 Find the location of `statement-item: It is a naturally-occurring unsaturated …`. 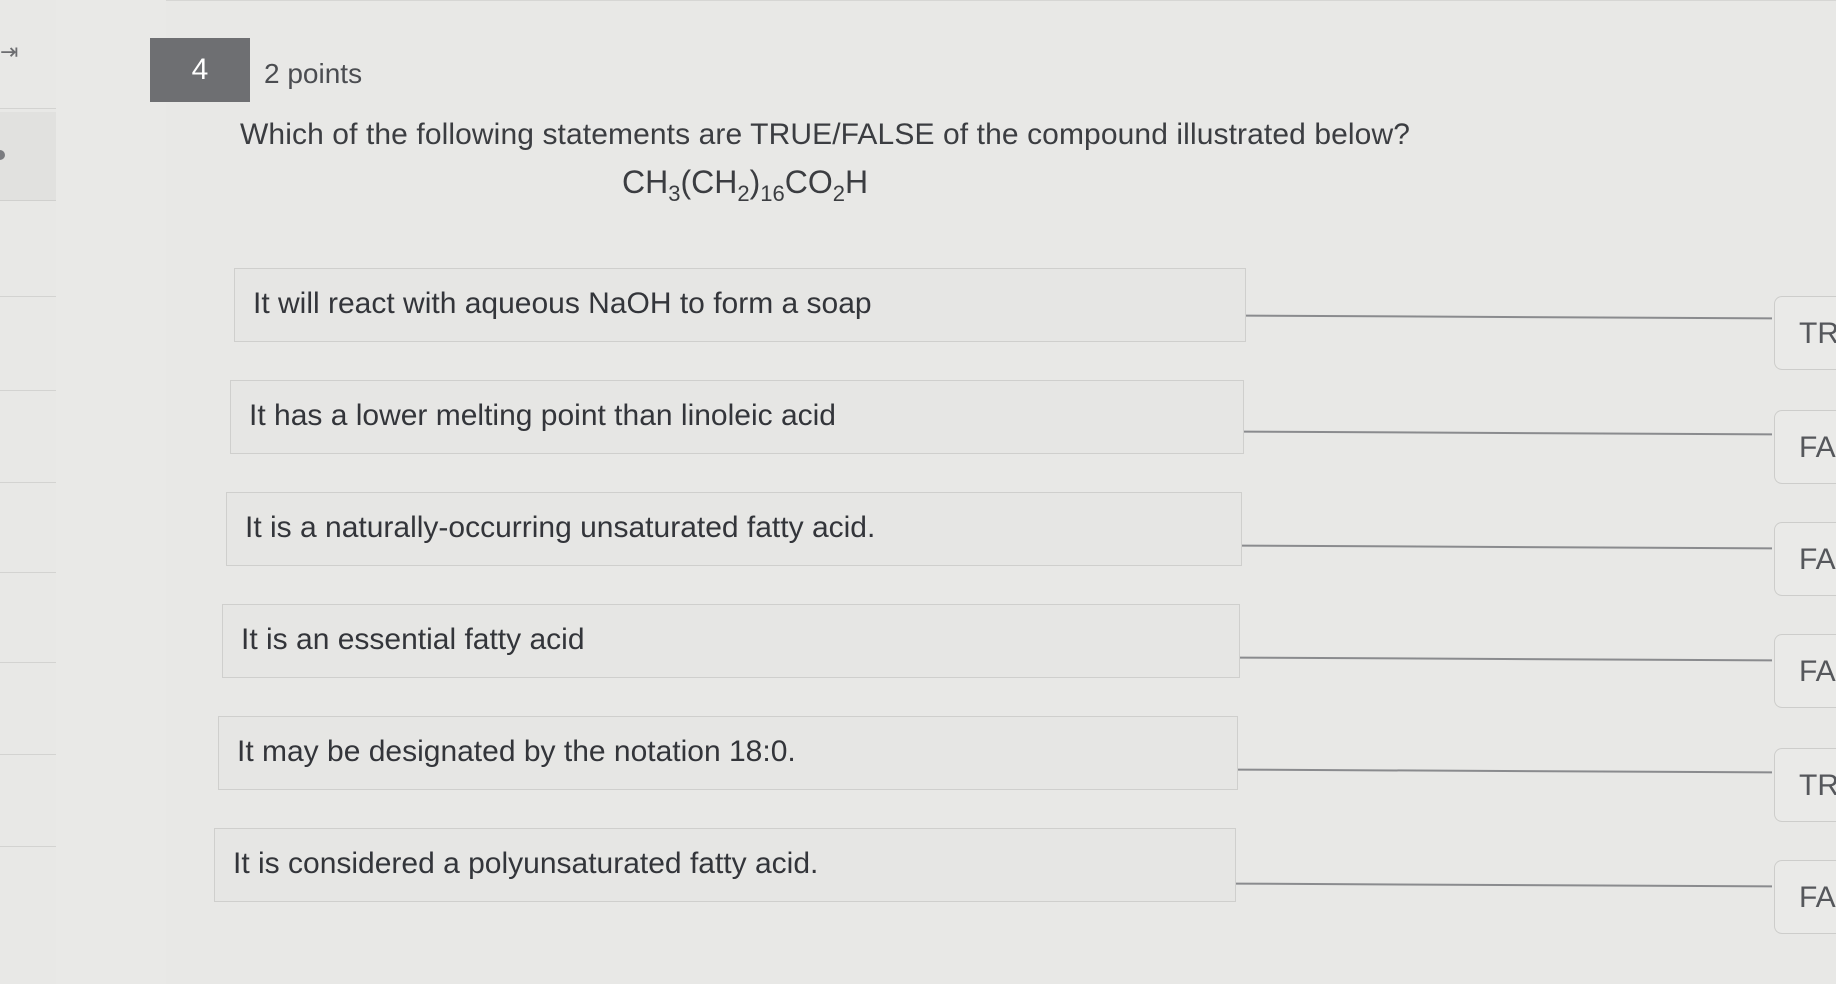

statement-item: It is a naturally-occurring unsaturated … is located at coordinates (734, 529).